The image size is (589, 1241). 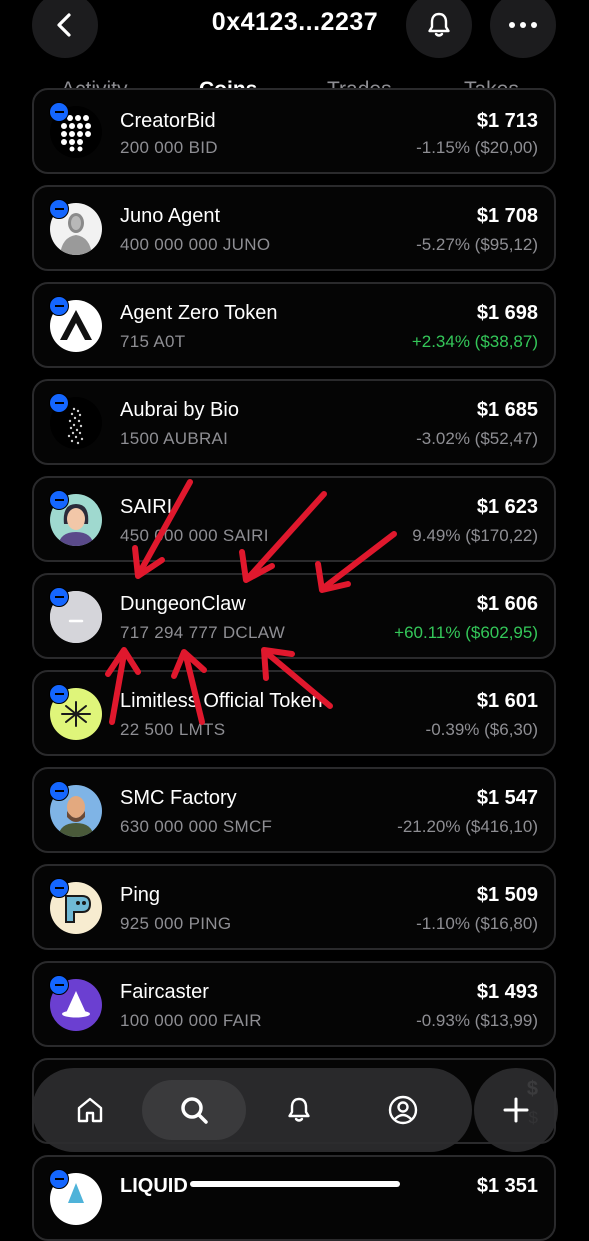 I want to click on back-button, so click(x=65, y=29).